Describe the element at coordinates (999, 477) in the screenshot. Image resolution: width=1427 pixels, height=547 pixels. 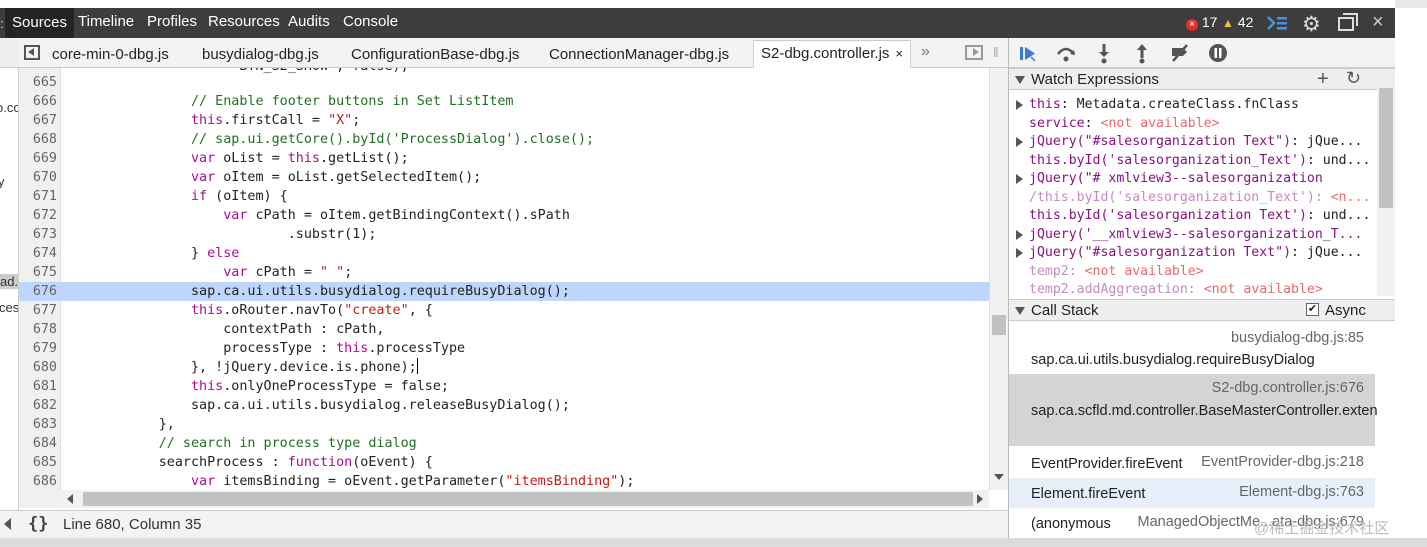
I see `scroll-down-arrow-icon` at that location.